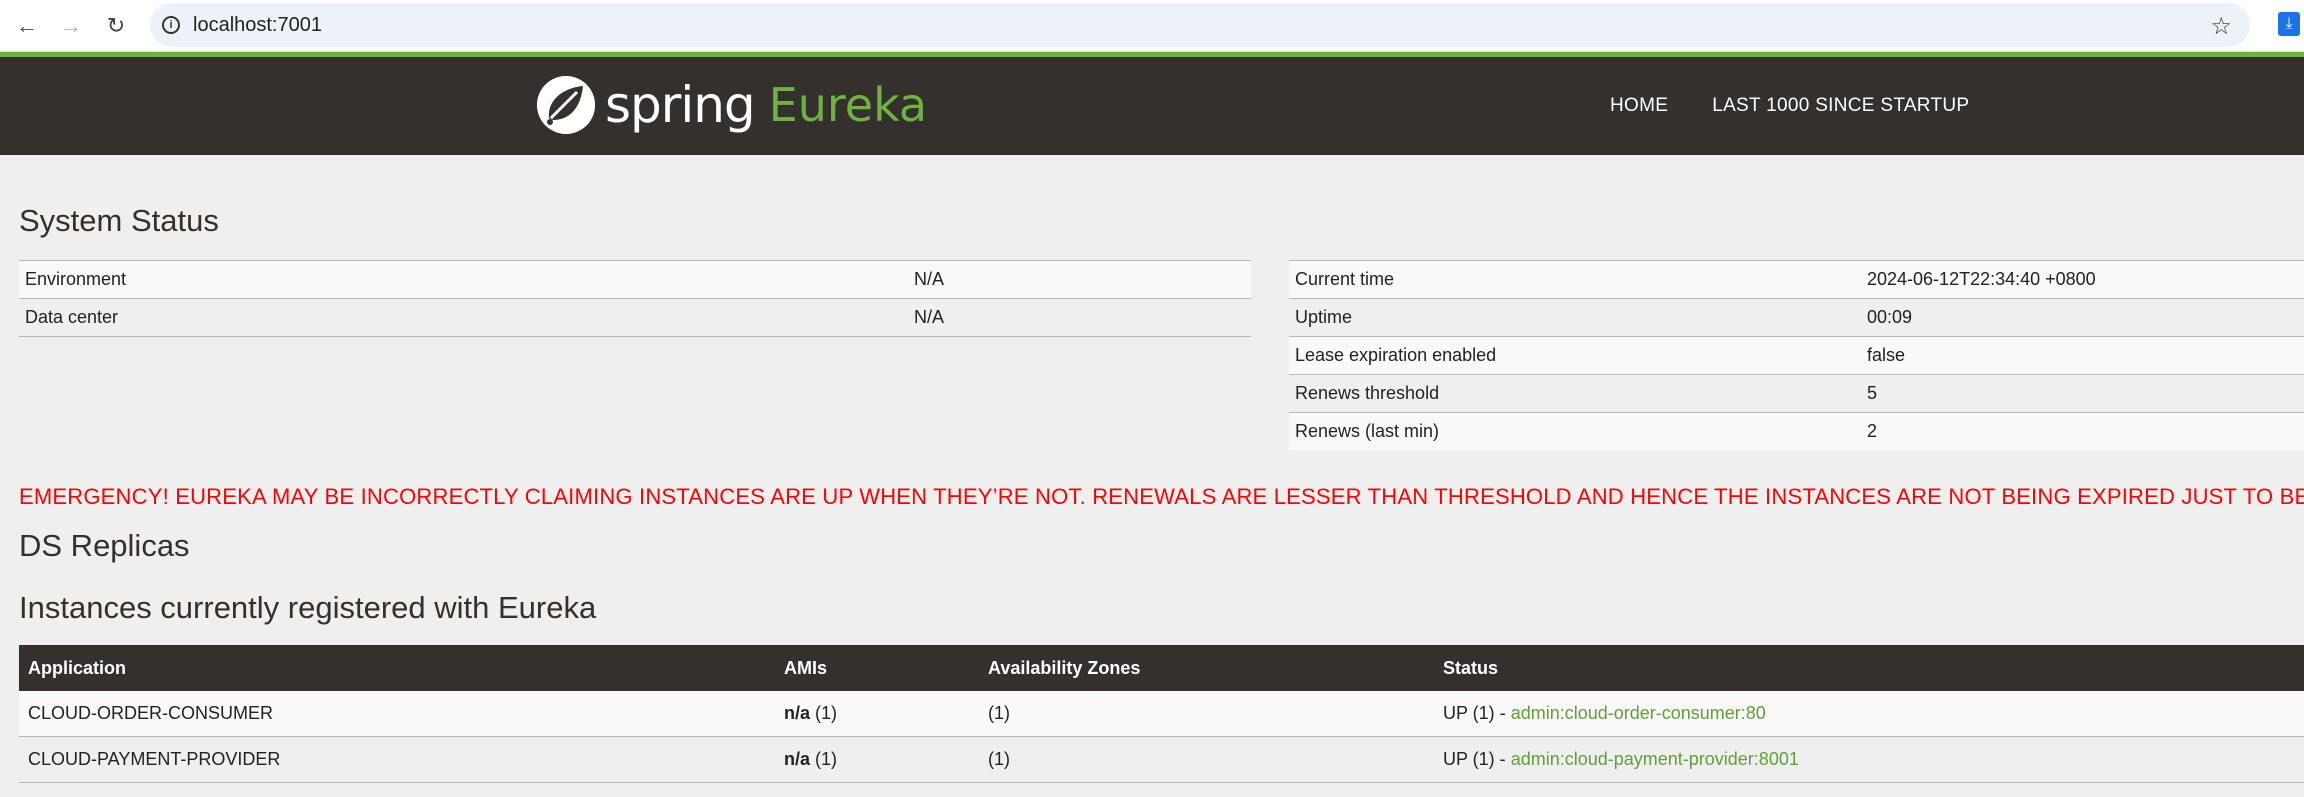 The height and width of the screenshot is (797, 2304). I want to click on column-header-application: Application, so click(397, 668).